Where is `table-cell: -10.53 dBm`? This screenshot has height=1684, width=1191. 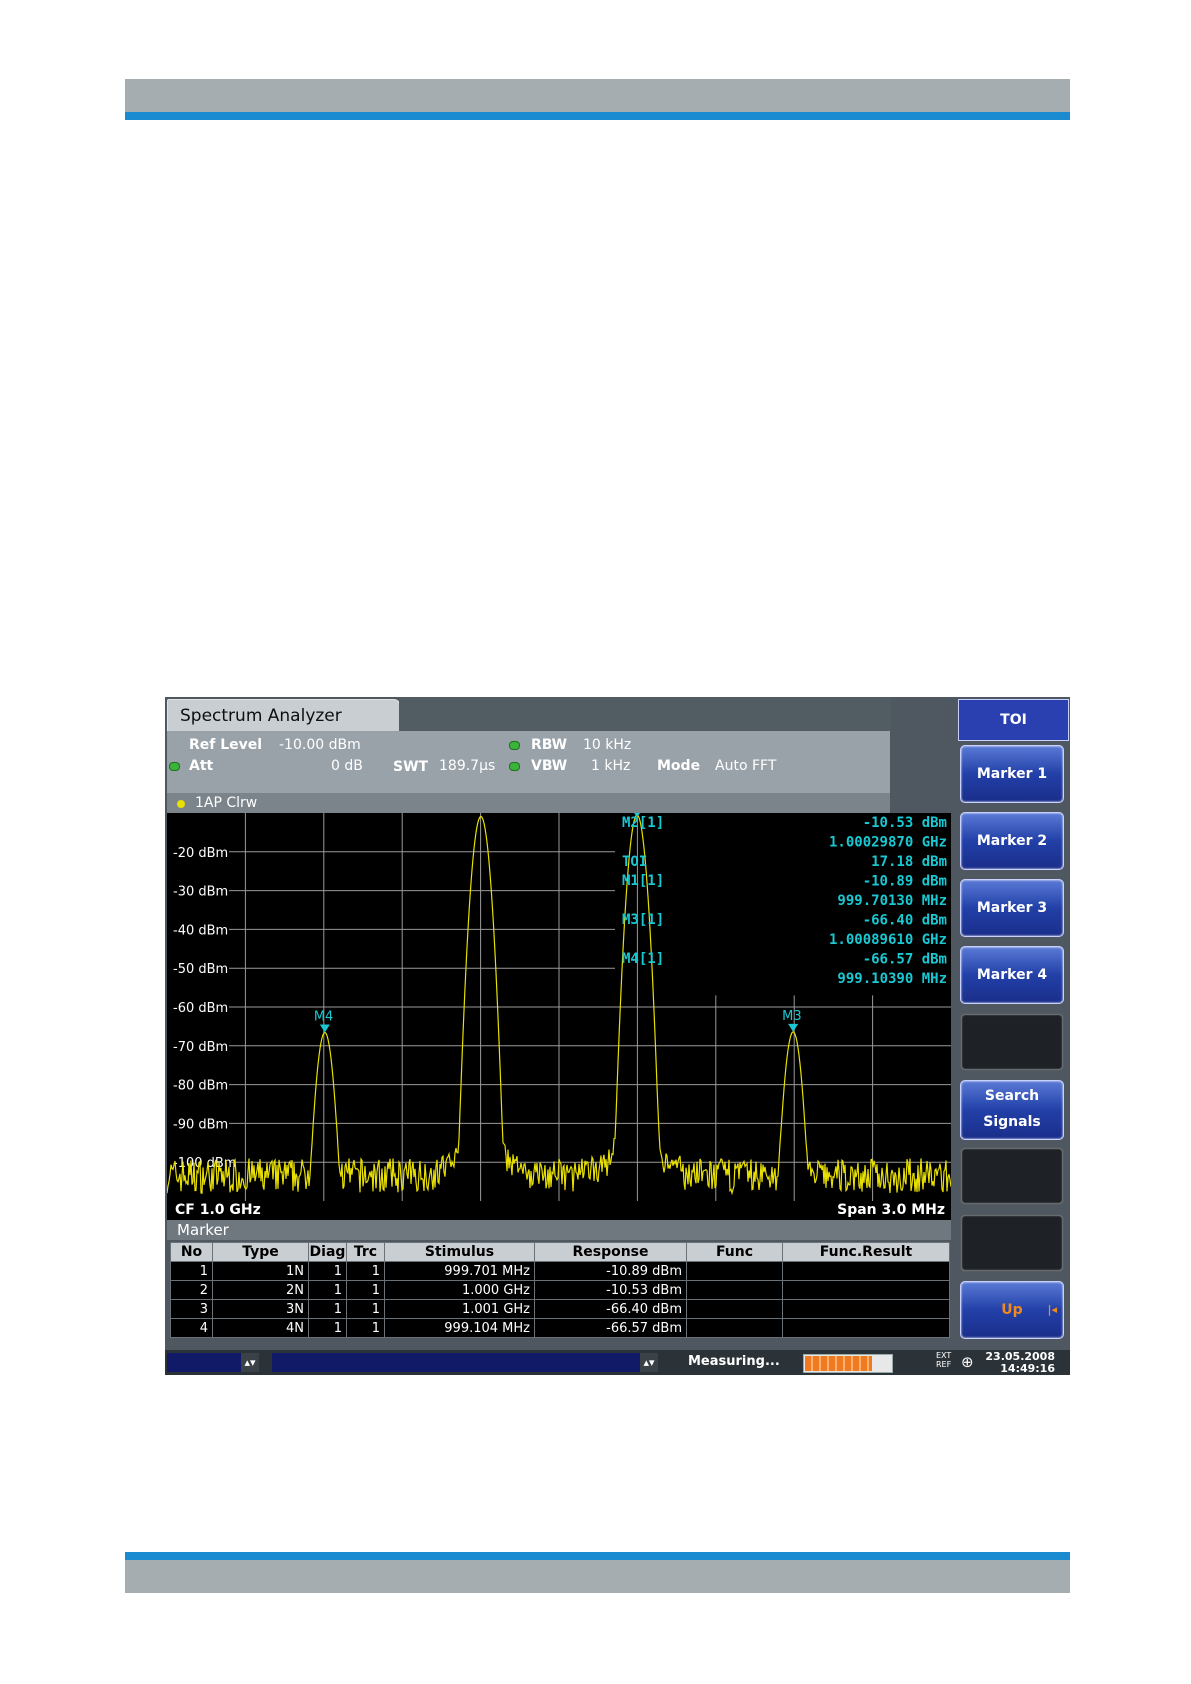 table-cell: -10.53 dBm is located at coordinates (610, 1290).